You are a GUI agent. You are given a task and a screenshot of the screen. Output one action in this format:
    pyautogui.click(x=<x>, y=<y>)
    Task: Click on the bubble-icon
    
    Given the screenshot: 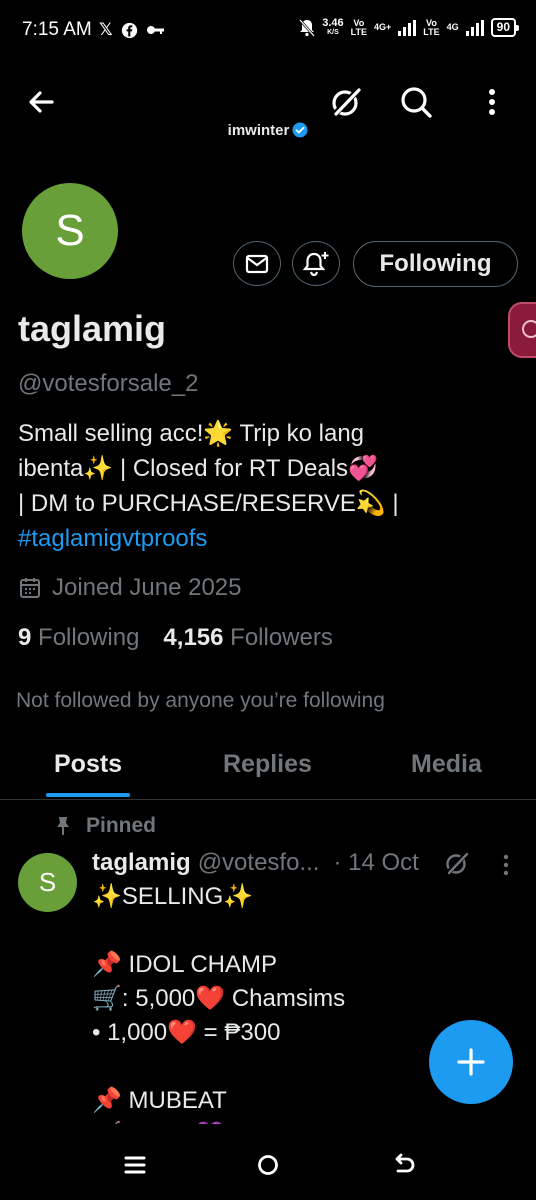 What is the action you would take?
    pyautogui.click(x=529, y=329)
    